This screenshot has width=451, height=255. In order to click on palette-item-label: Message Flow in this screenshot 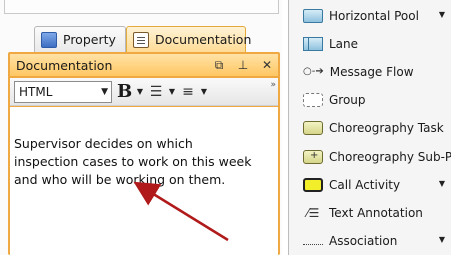, I will do `click(371, 72)`.